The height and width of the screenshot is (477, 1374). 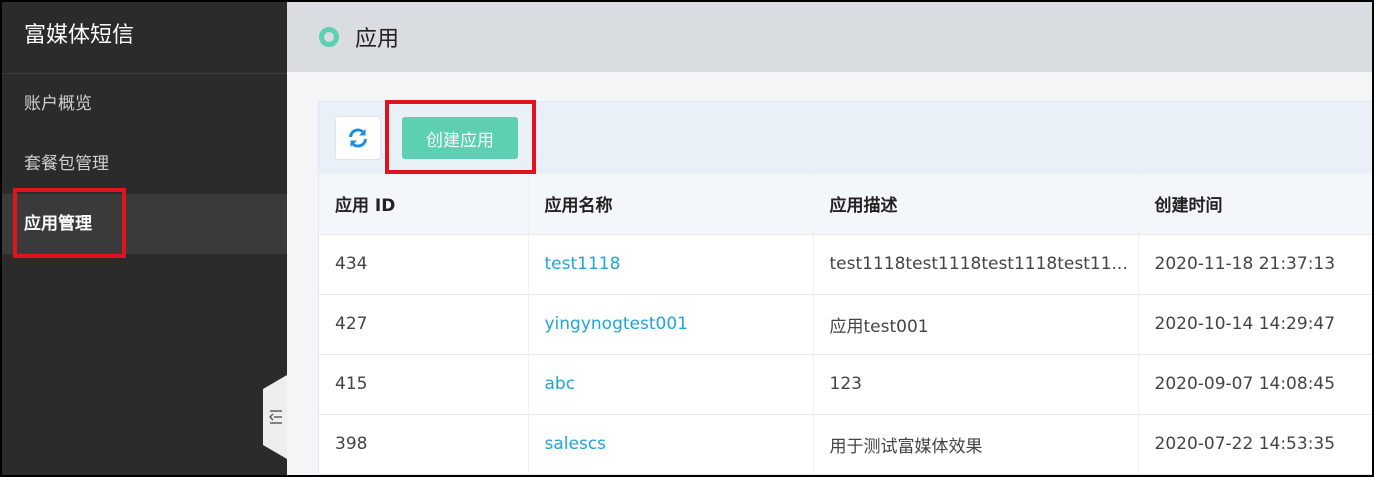 I want to click on column-header-app-description: 应用描述, so click(x=975, y=204).